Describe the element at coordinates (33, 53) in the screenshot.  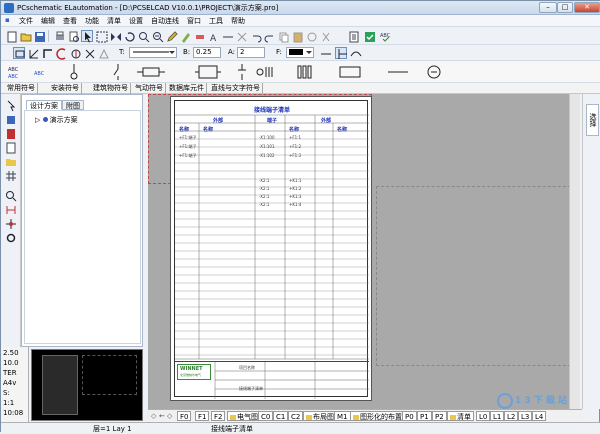
I see `line-tool-icon` at that location.